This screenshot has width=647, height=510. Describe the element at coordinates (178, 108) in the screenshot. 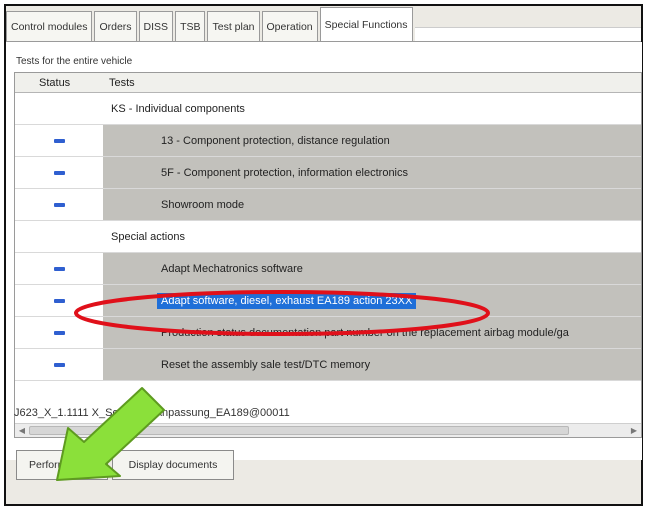

I see `row-label: KS - Individual components` at that location.